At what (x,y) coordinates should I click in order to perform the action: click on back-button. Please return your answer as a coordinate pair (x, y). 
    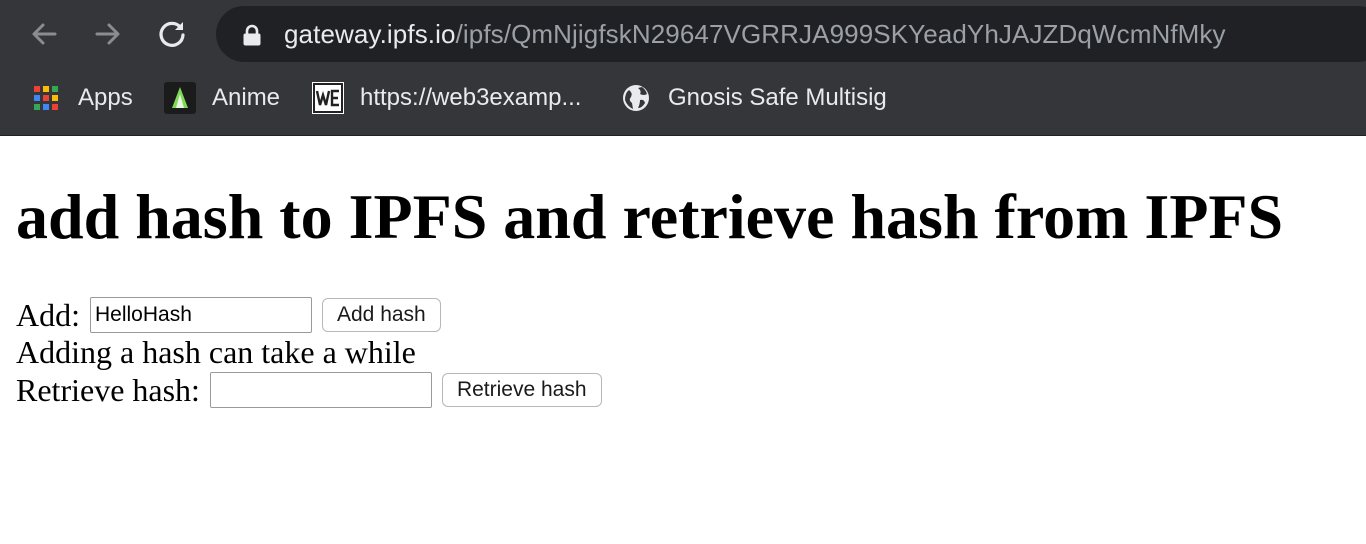
    Looking at the image, I should click on (44, 34).